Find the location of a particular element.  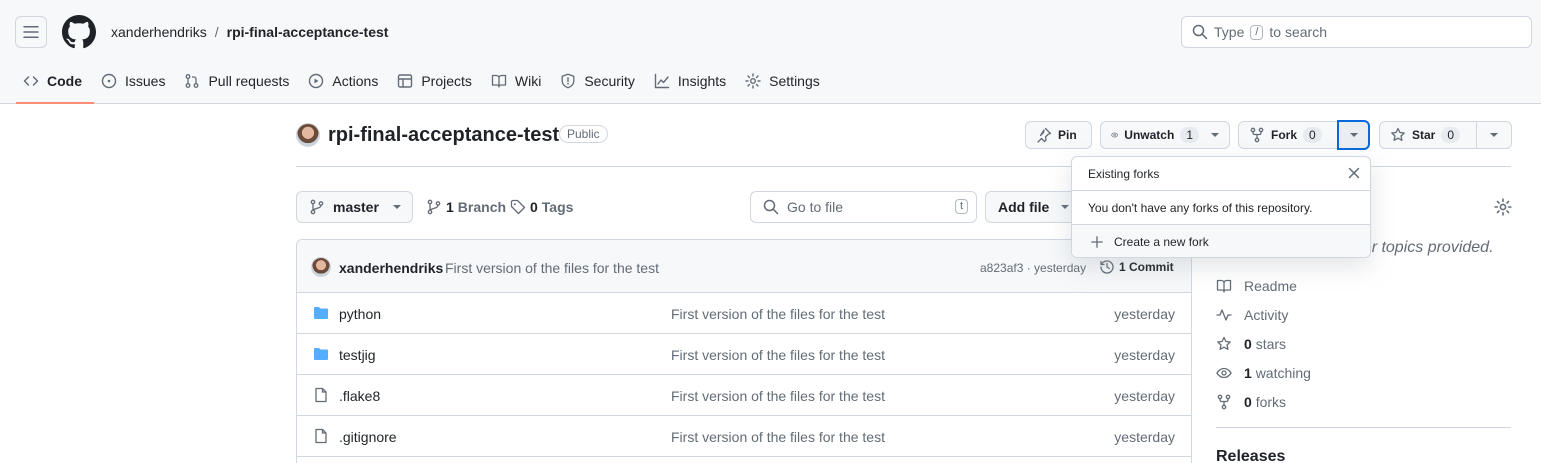

commit-author: xanderhendriks is located at coordinates (391, 268).